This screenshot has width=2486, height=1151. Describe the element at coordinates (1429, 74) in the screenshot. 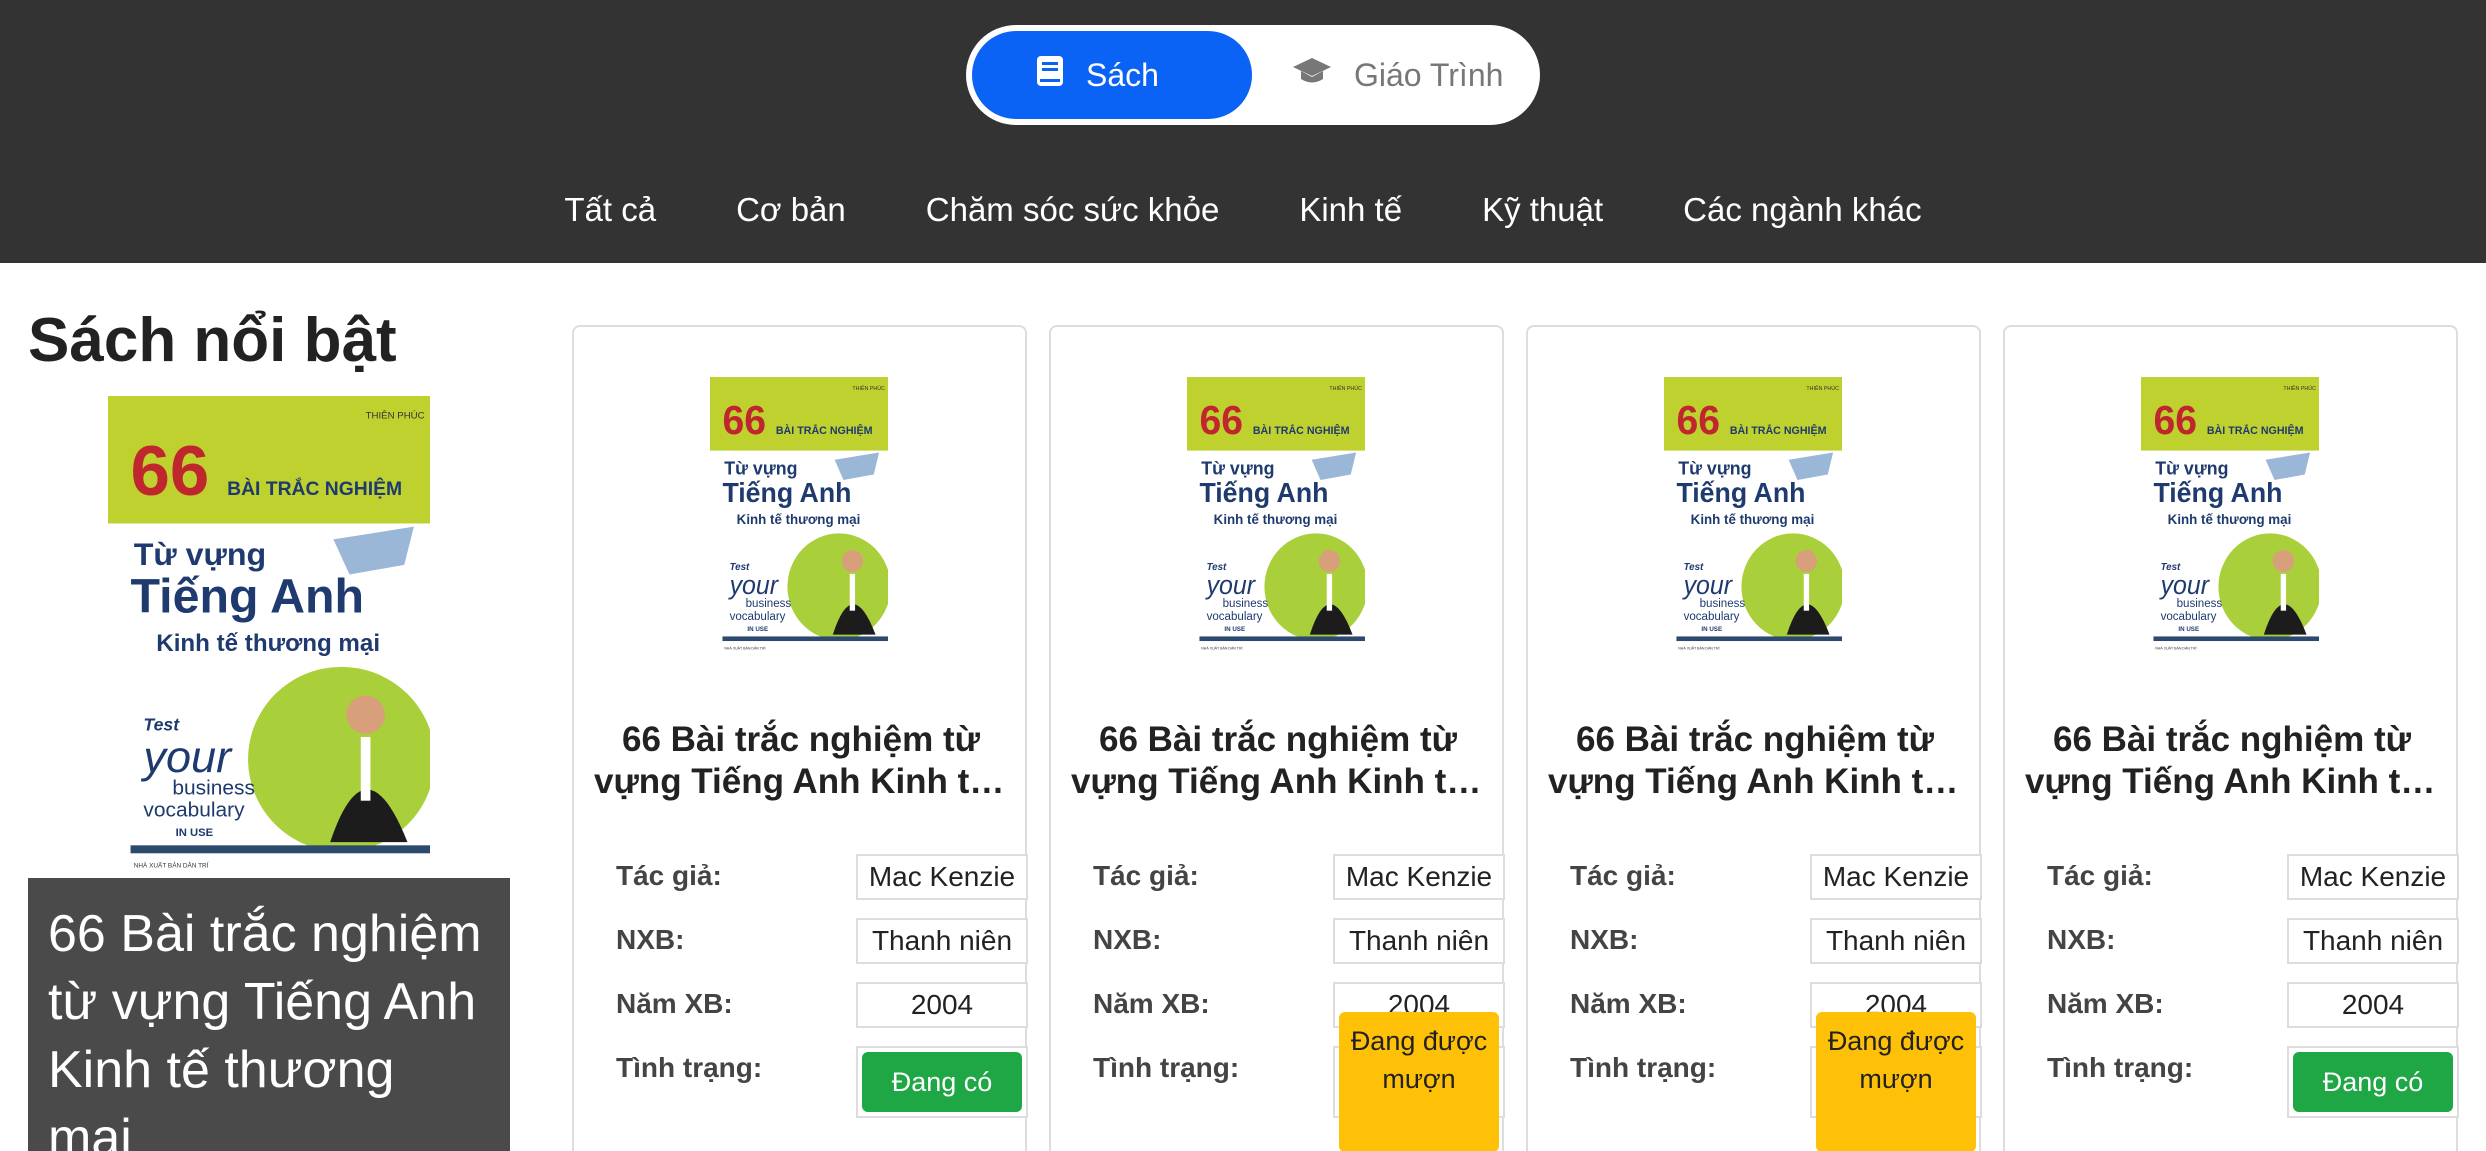

I see `tab-textbooks-label: Giáo Trình` at that location.